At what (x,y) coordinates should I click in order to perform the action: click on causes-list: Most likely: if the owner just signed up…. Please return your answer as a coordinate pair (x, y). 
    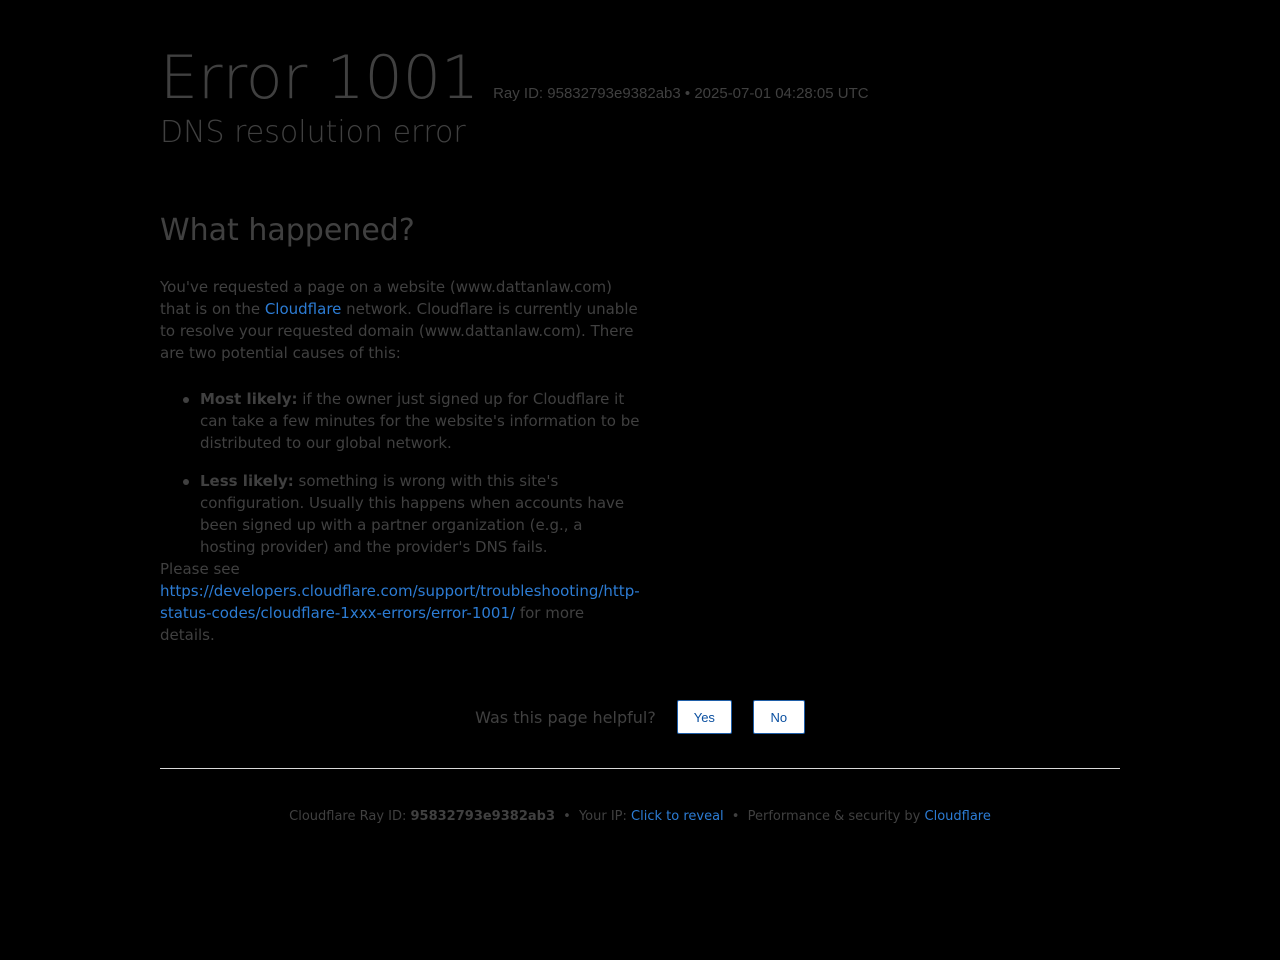
    Looking at the image, I should click on (400, 473).